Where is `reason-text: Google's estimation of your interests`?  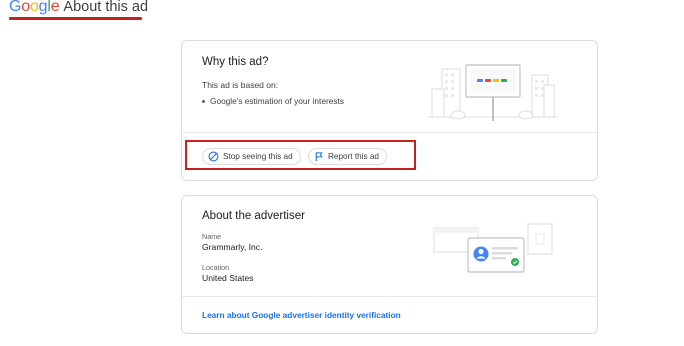
reason-text: Google's estimation of your interests is located at coordinates (277, 101).